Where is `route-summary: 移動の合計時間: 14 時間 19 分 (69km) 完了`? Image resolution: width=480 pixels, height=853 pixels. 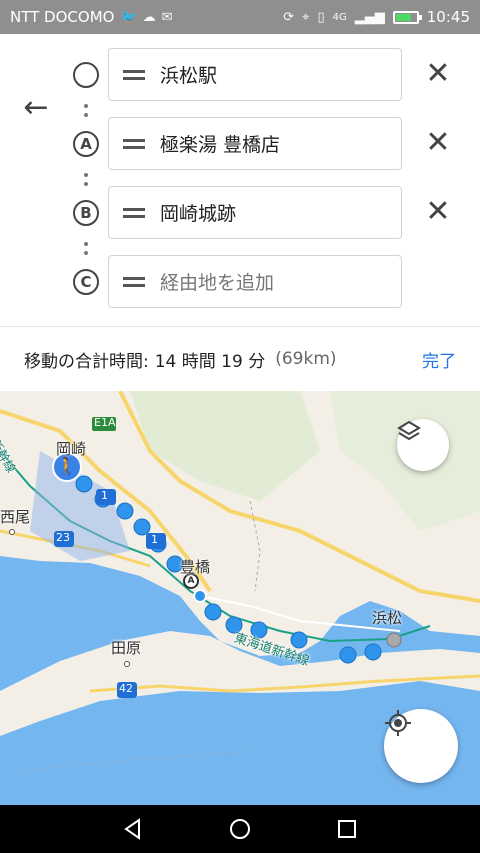
route-summary: 移動の合計時間: 14 時間 19 分 (69km) 完了 is located at coordinates (240, 358).